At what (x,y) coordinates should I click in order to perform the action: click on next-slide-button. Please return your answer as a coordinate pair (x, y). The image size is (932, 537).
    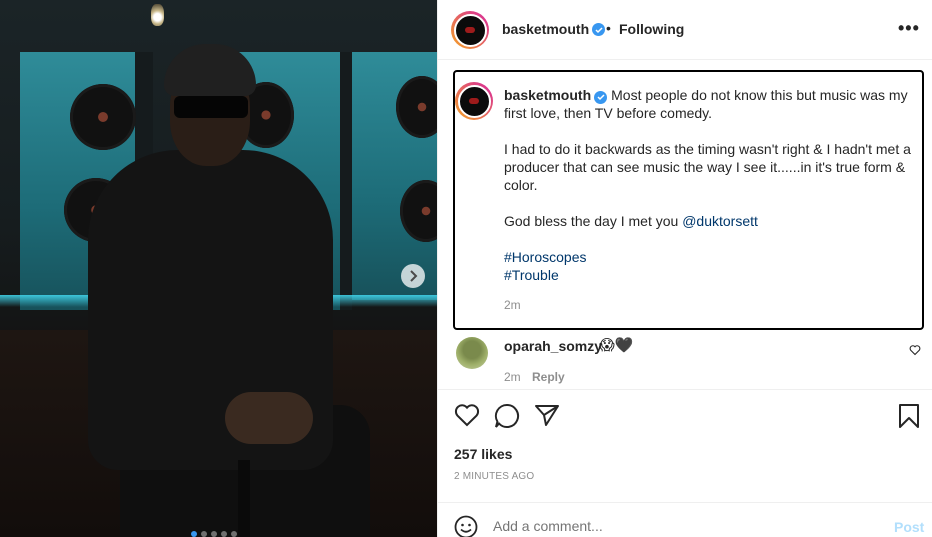
    Looking at the image, I should click on (413, 276).